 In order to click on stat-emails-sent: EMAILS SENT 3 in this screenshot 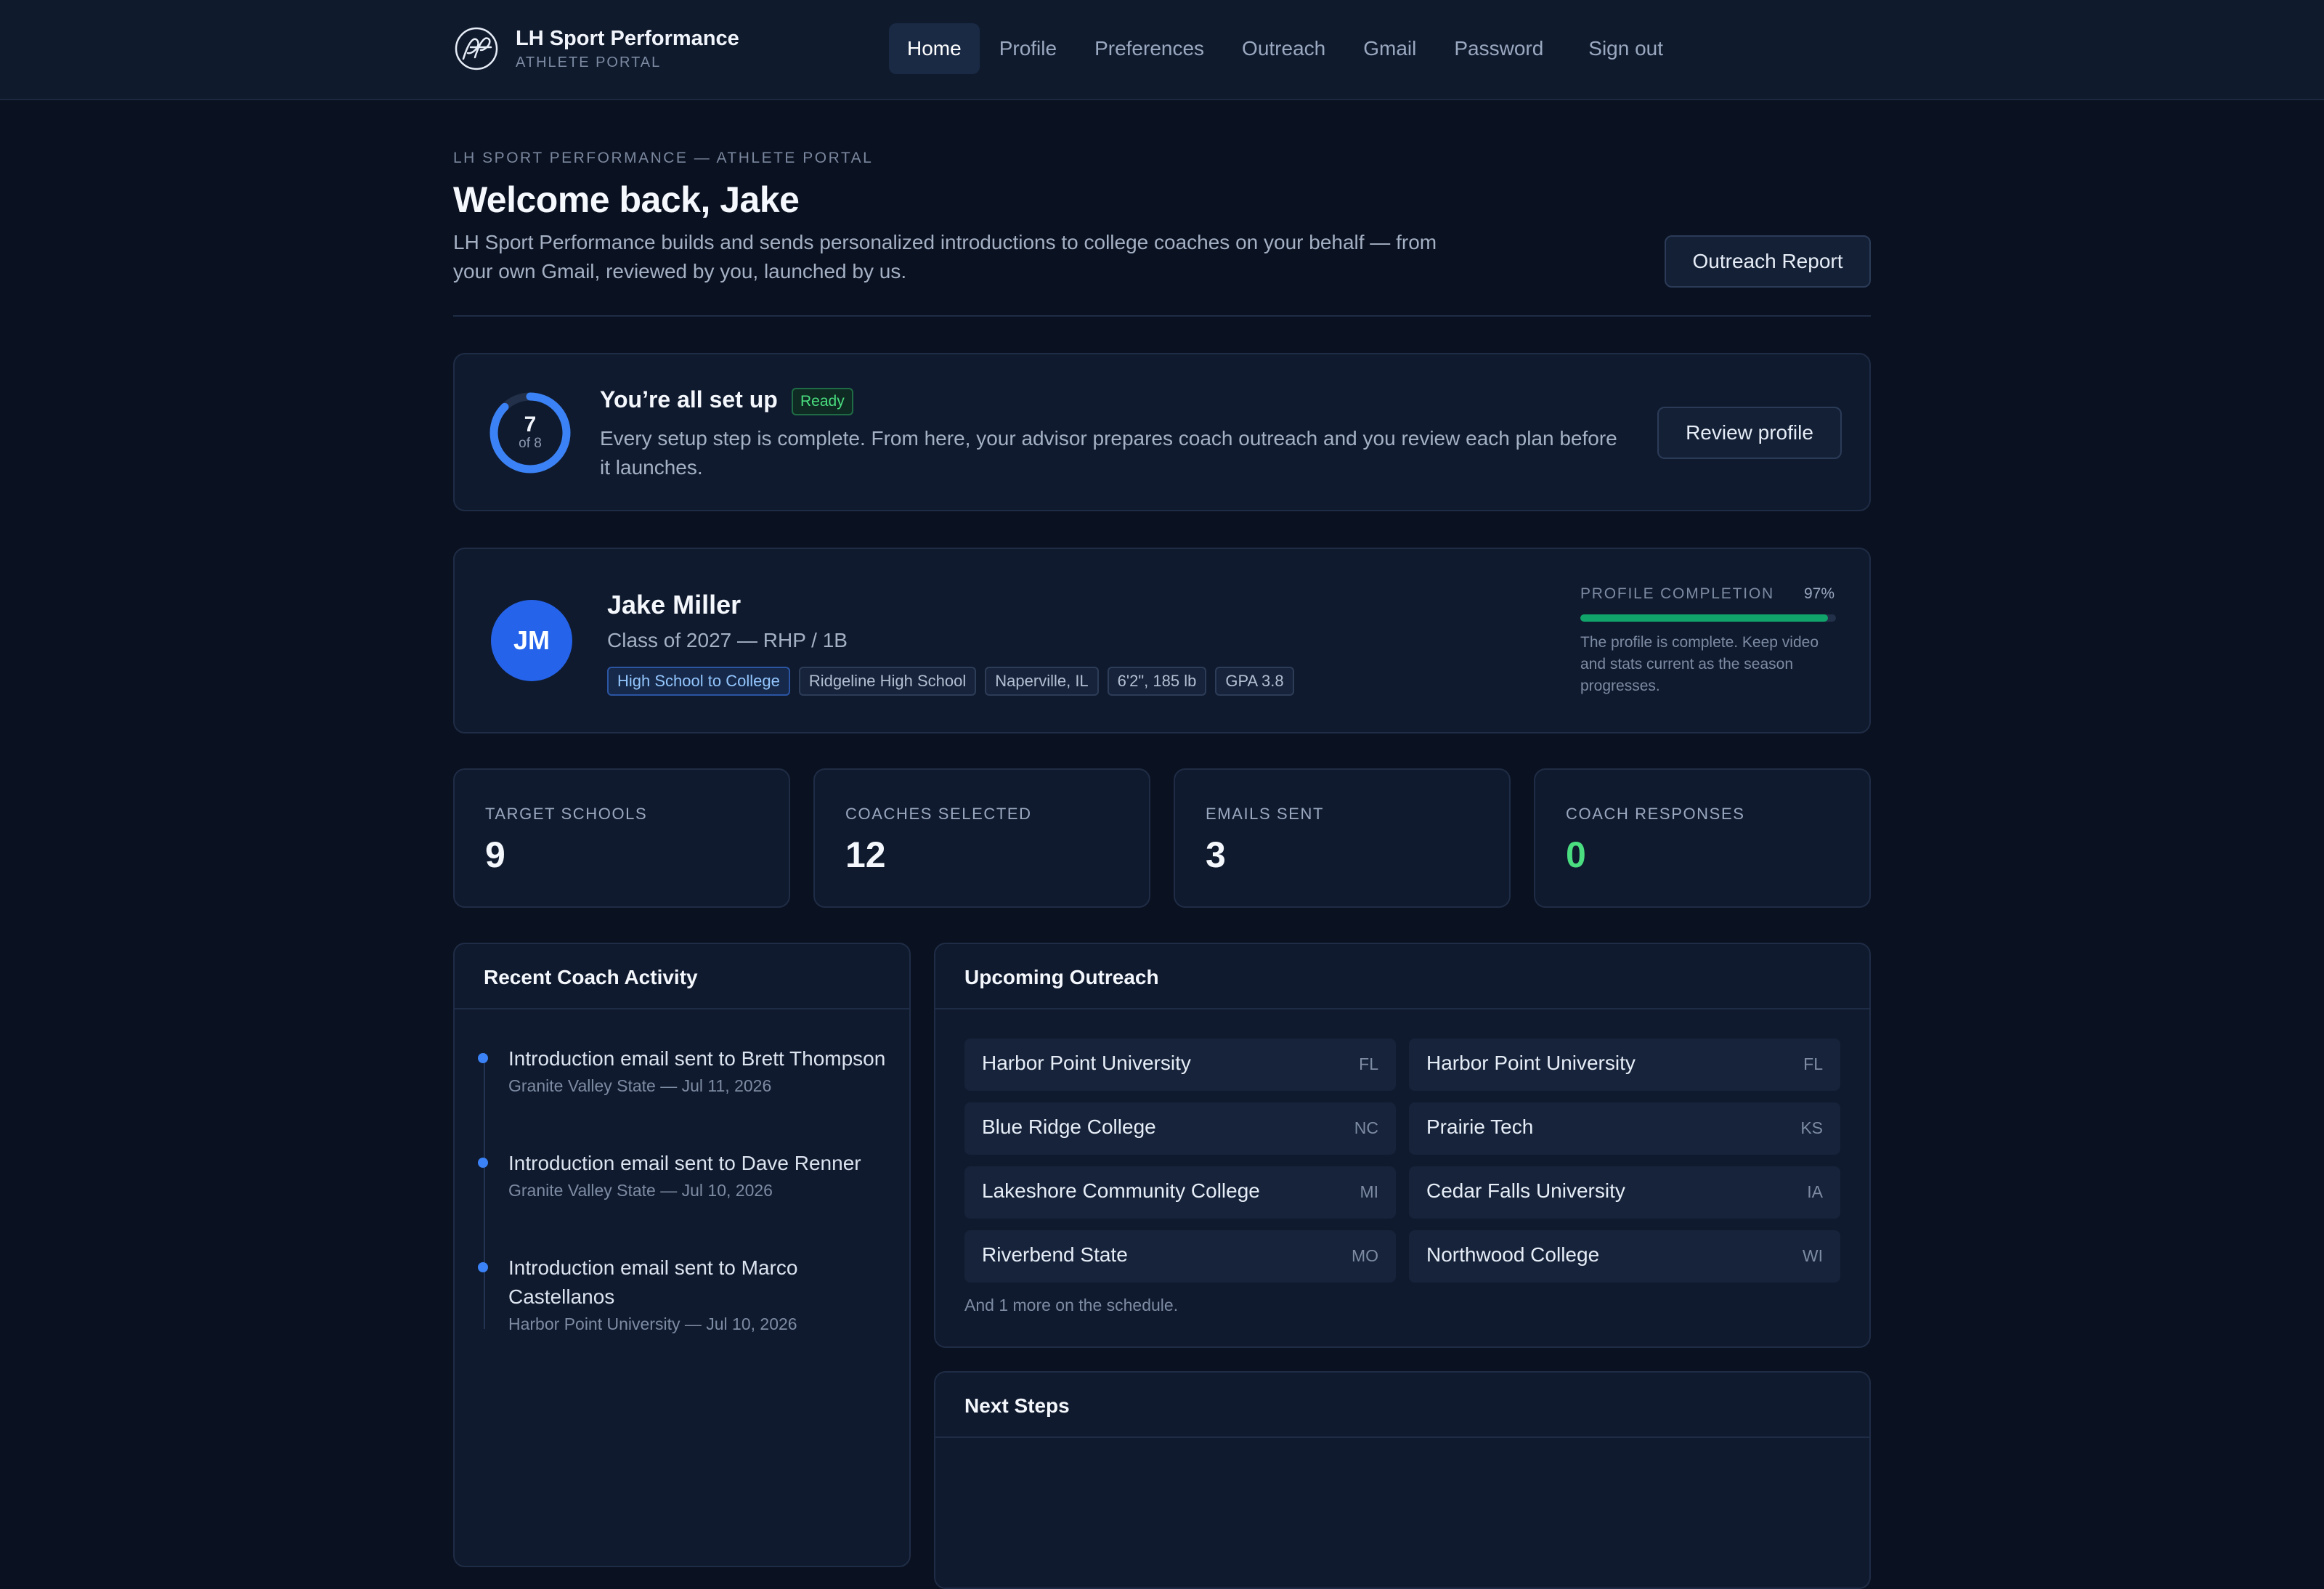, I will do `click(1342, 838)`.